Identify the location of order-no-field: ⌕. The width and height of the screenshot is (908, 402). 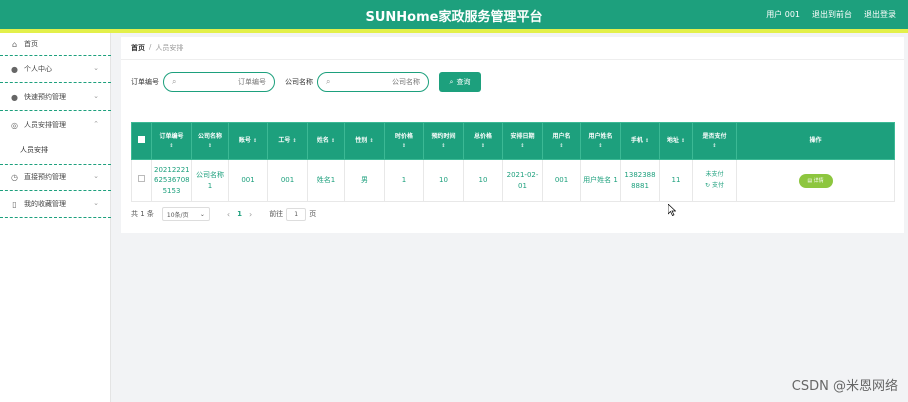
(219, 82).